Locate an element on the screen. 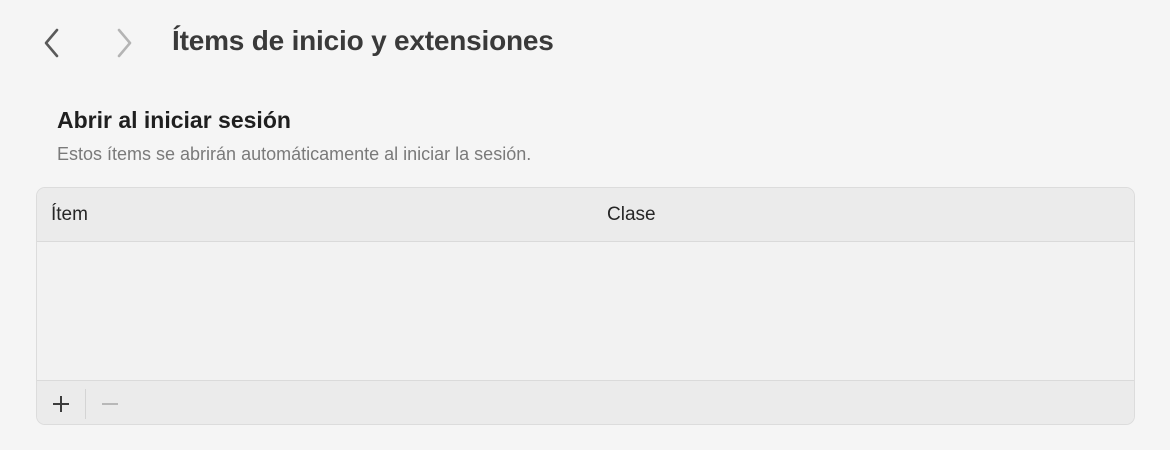  chevron-left-icon is located at coordinates (51, 43).